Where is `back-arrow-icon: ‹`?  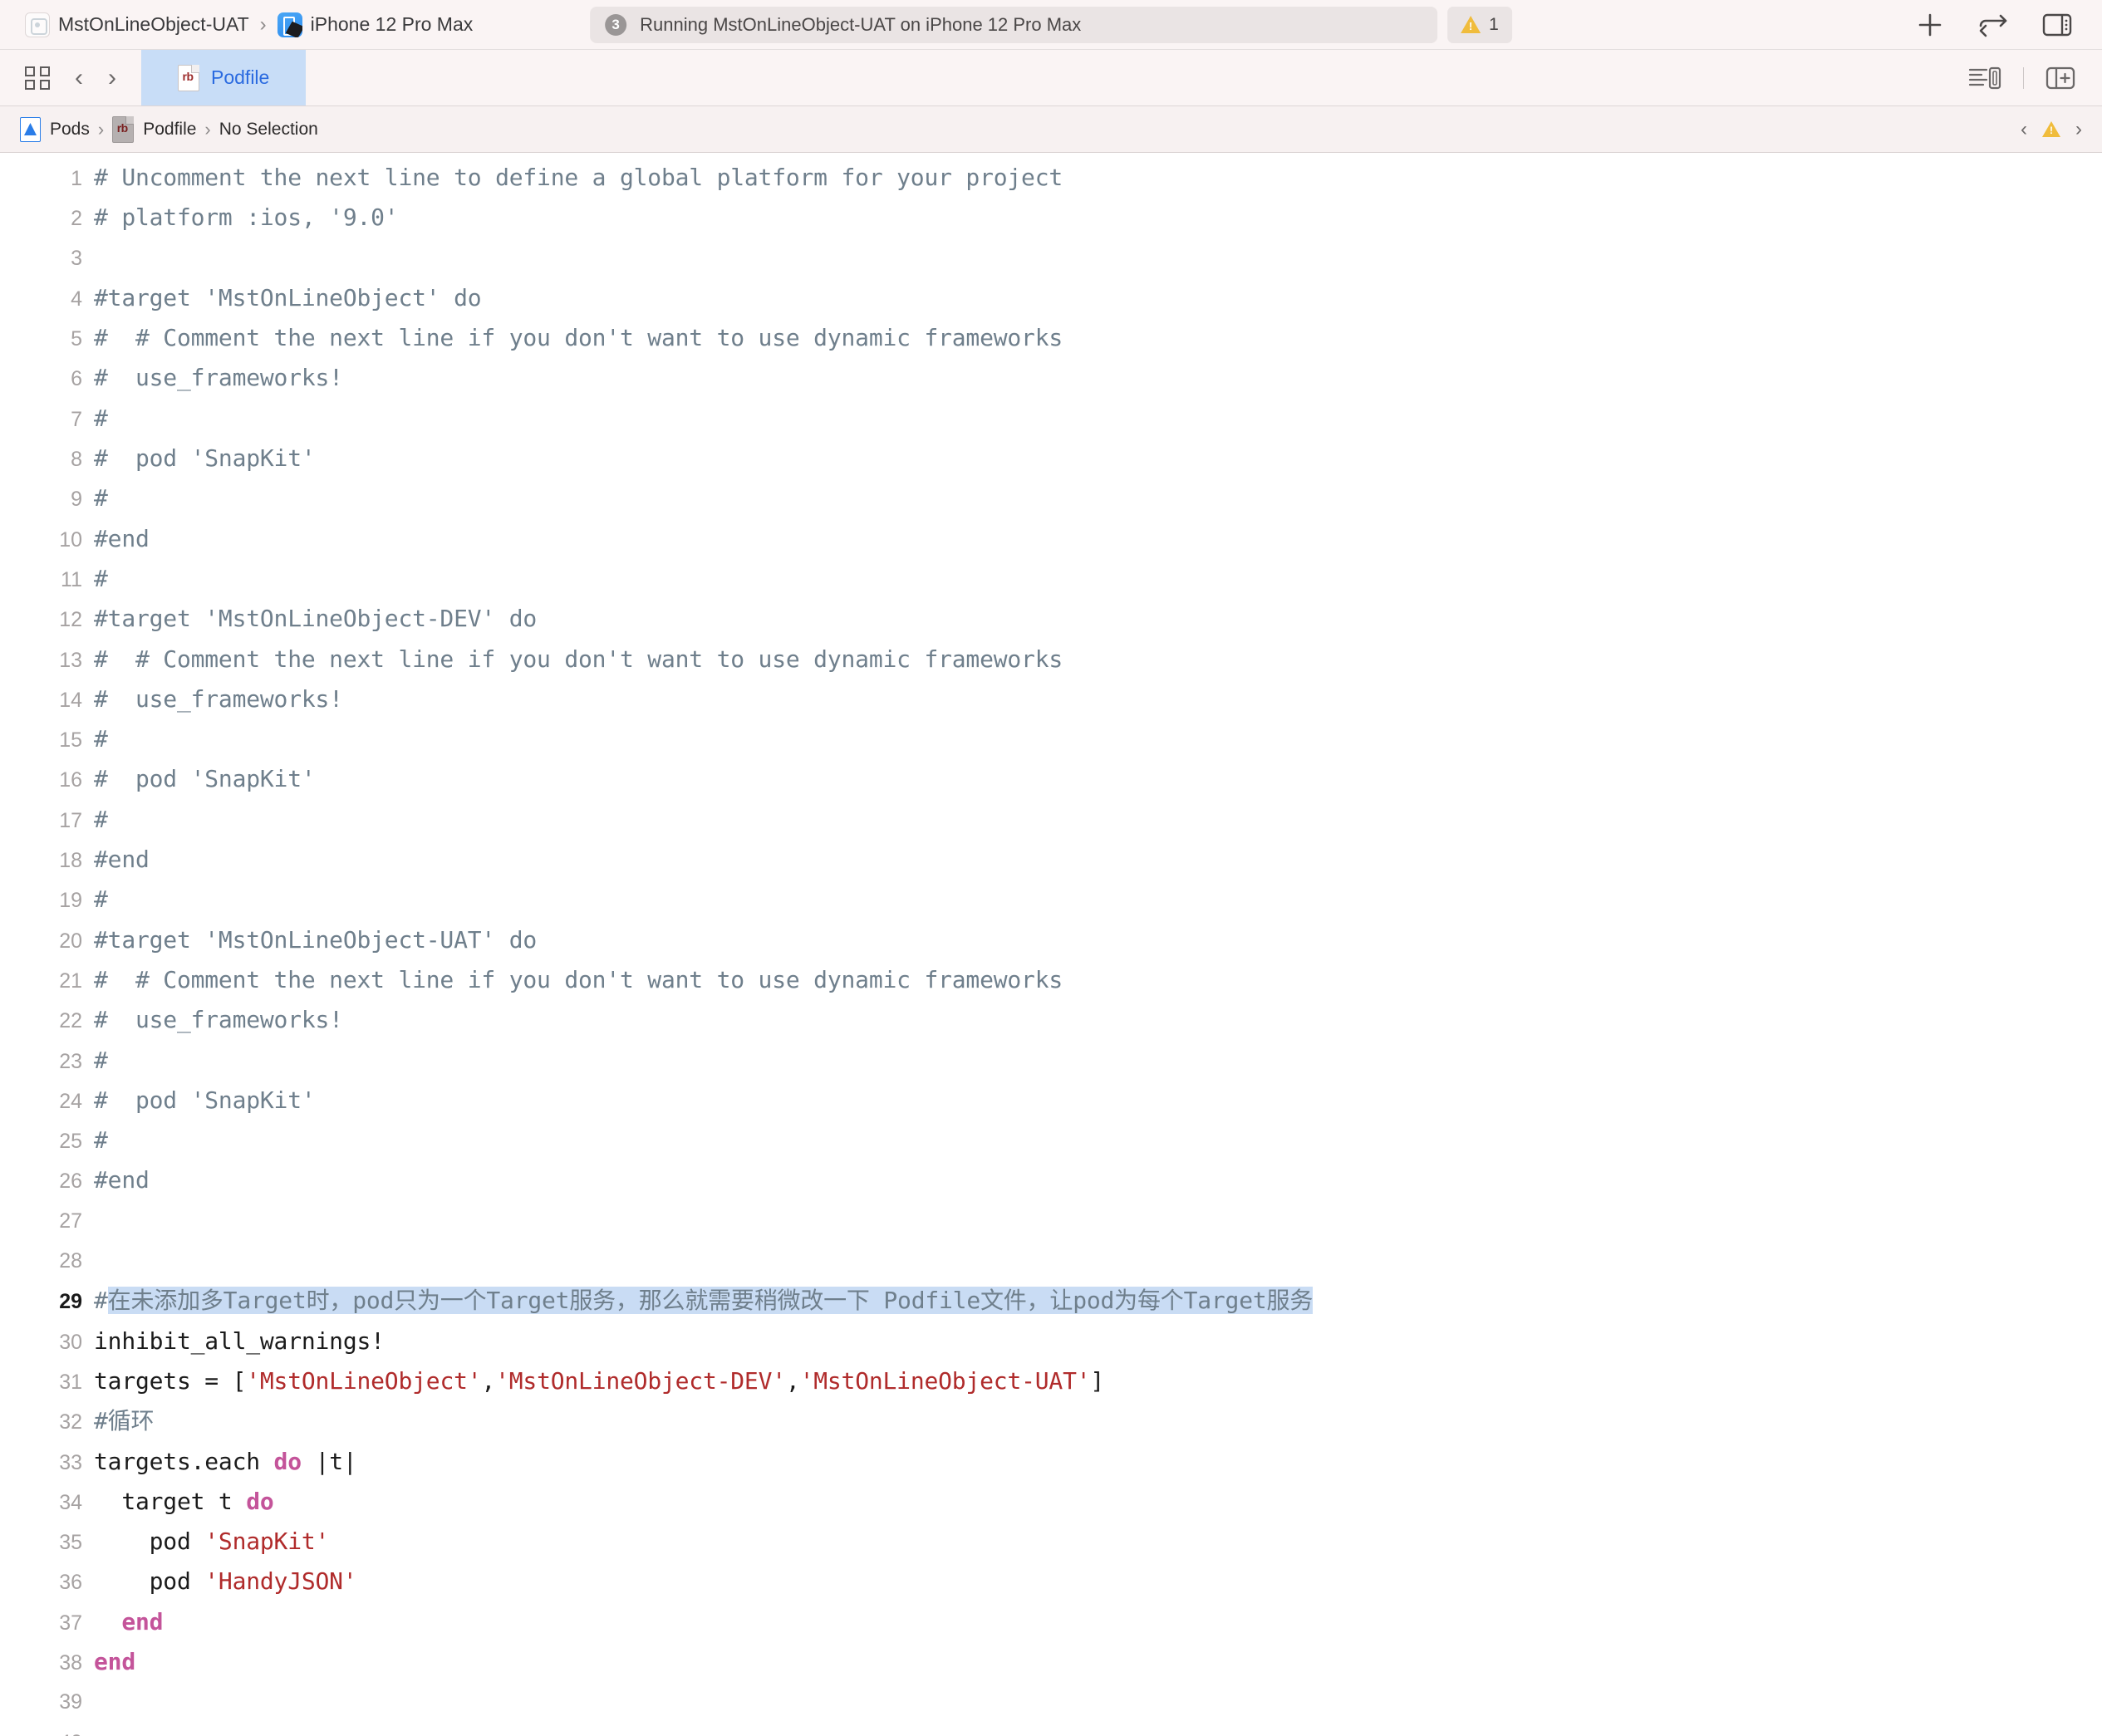
back-arrow-icon: ‹ is located at coordinates (79, 78).